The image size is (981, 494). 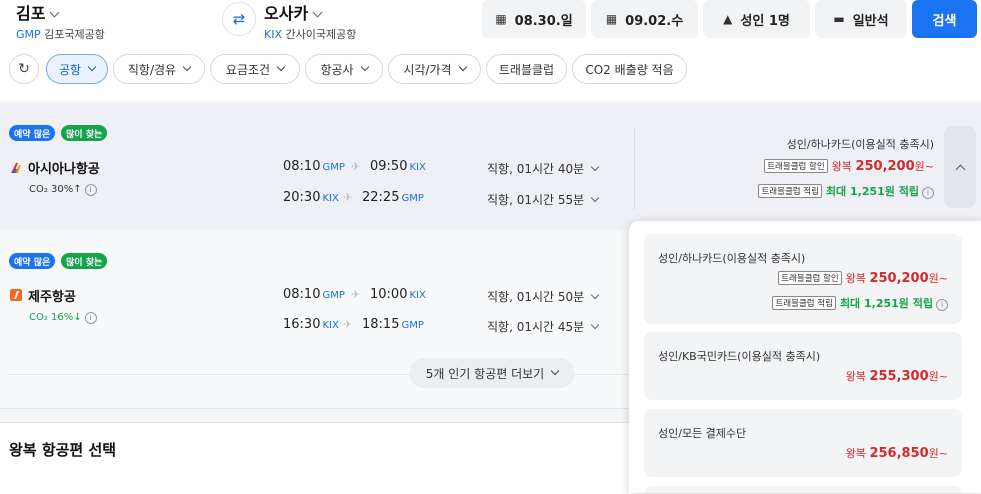 What do you see at coordinates (839, 19) in the screenshot?
I see `seat-icon: ▬` at bounding box center [839, 19].